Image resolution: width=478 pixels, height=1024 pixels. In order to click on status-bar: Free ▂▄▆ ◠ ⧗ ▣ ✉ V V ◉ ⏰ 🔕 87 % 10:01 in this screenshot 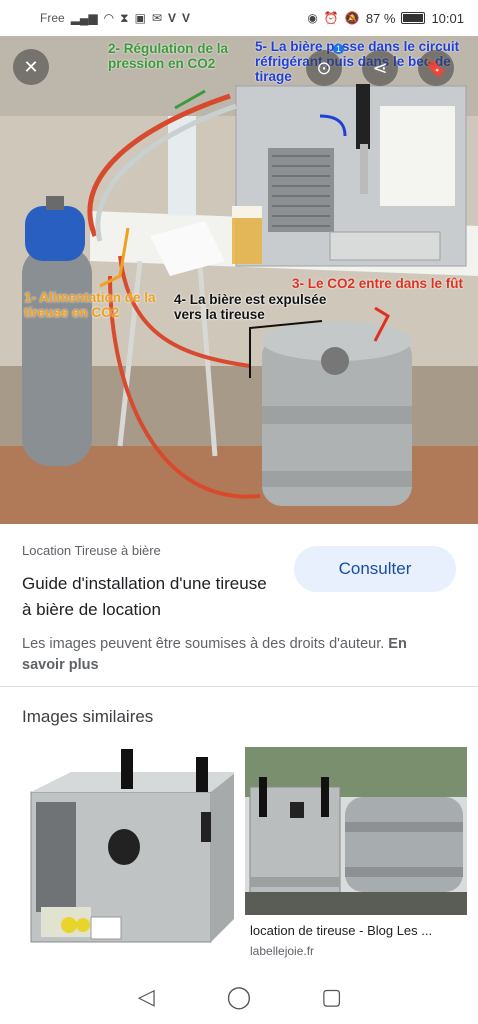, I will do `click(239, 18)`.